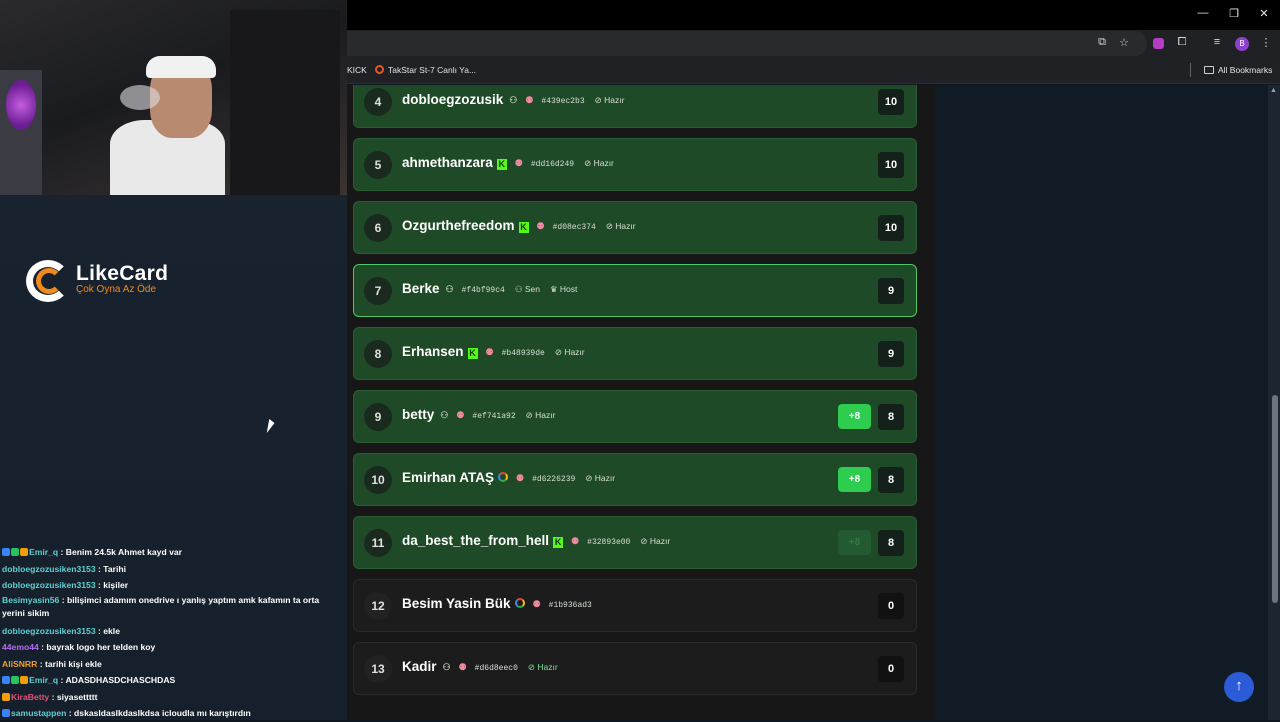  I want to click on player-name: betty, so click(418, 414).